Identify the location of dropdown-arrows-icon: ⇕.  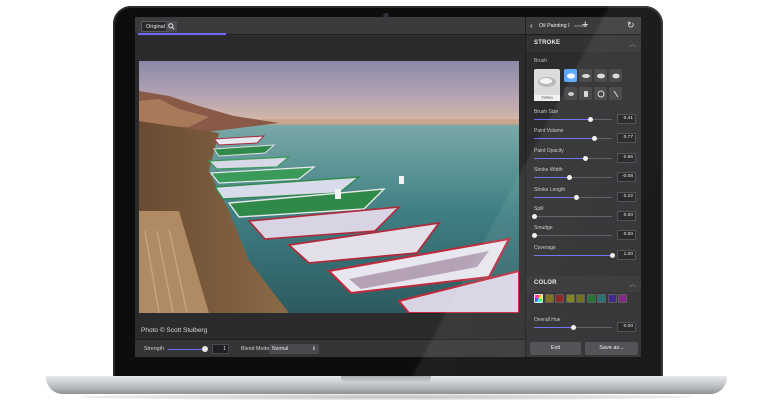
(313, 349).